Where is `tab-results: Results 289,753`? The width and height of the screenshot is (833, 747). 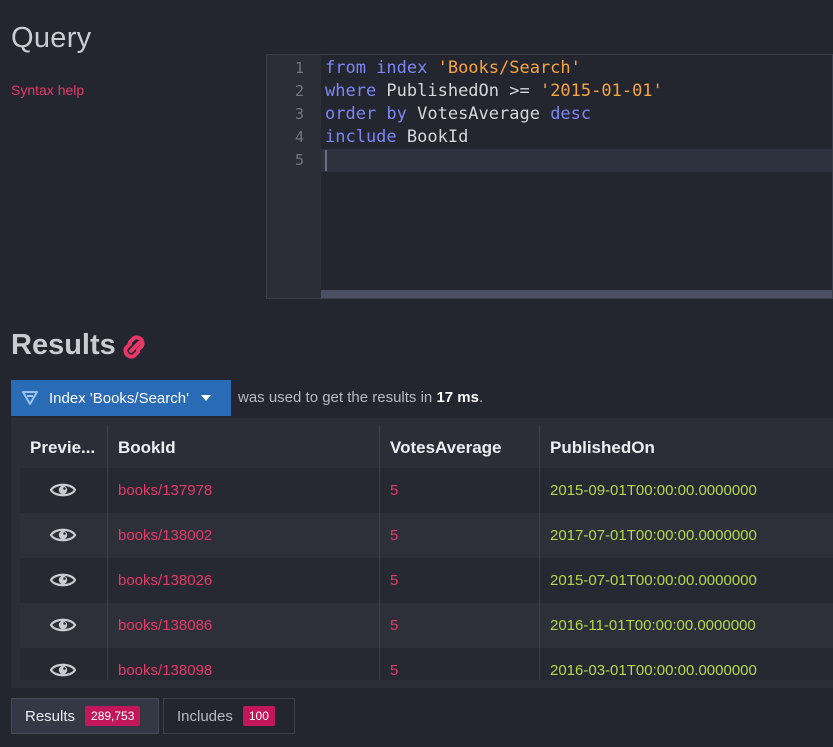
tab-results: Results 289,753 is located at coordinates (85, 716).